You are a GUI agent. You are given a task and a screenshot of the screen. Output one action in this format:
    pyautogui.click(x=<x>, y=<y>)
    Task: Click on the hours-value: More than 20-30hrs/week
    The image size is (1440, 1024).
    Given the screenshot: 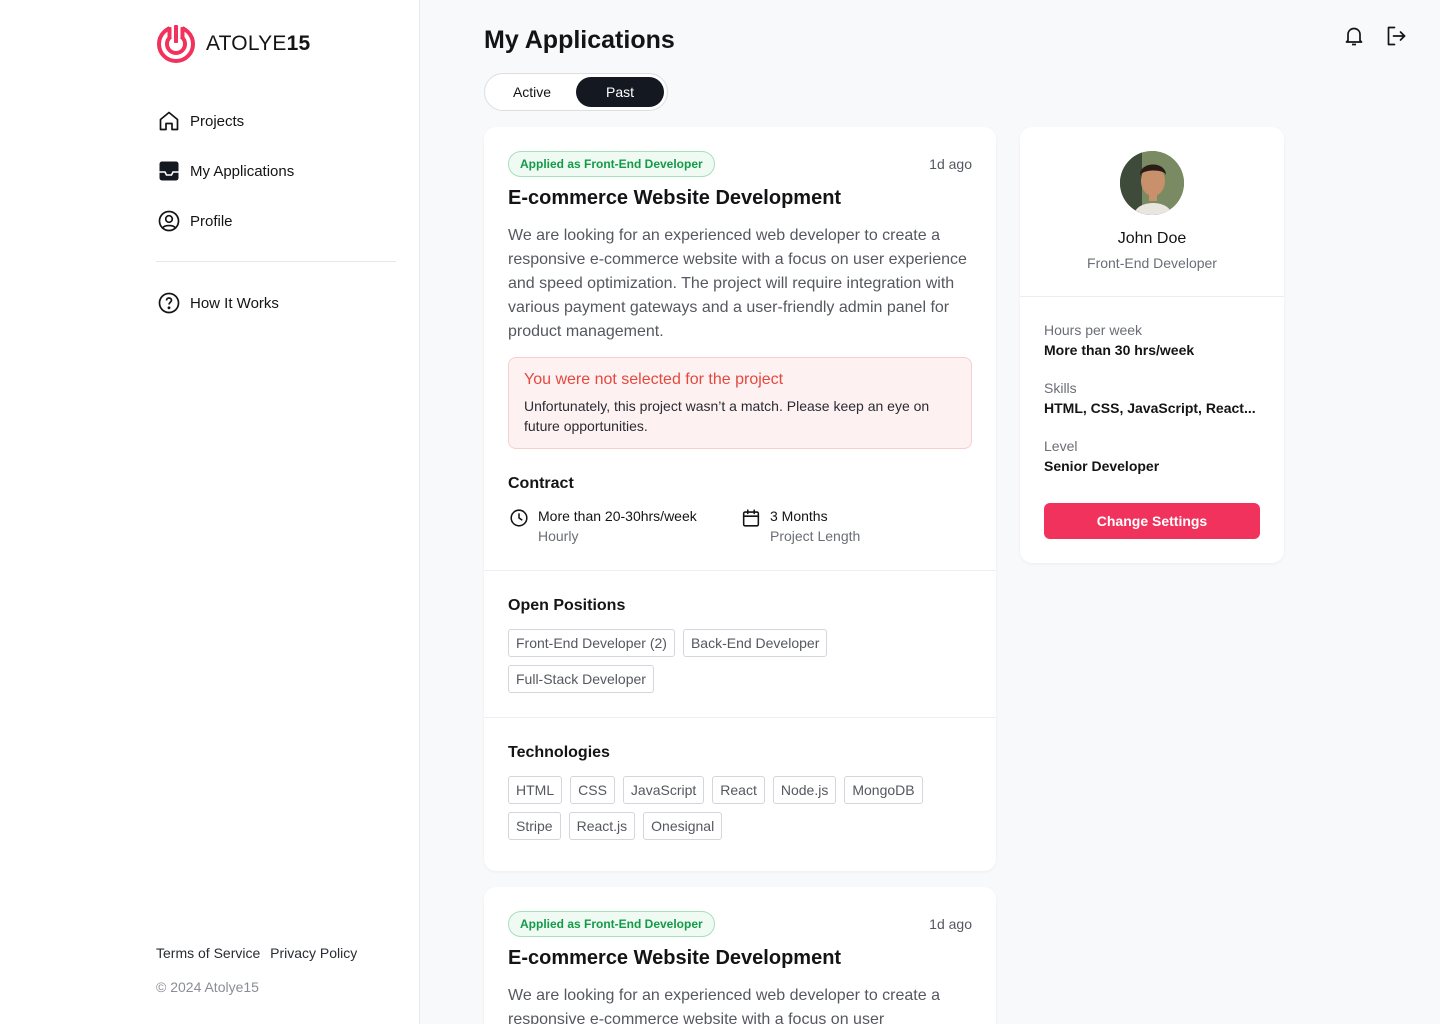 What is the action you would take?
    pyautogui.click(x=617, y=516)
    